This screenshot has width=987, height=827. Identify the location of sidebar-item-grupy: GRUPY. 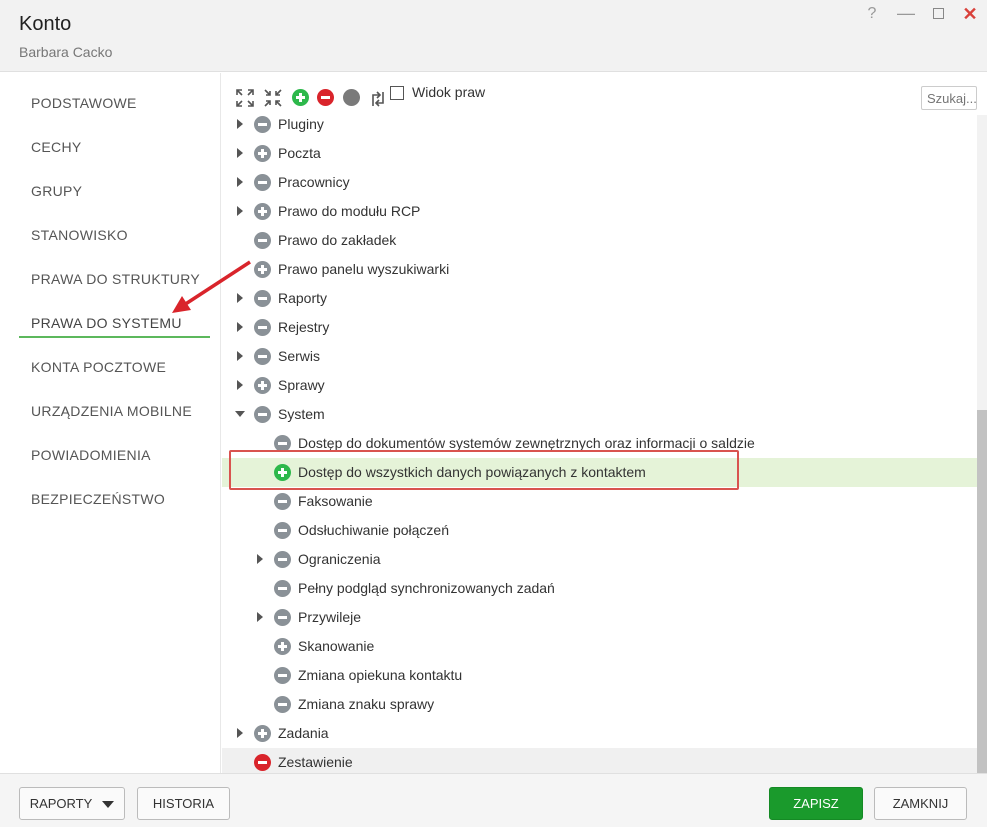
(114, 191).